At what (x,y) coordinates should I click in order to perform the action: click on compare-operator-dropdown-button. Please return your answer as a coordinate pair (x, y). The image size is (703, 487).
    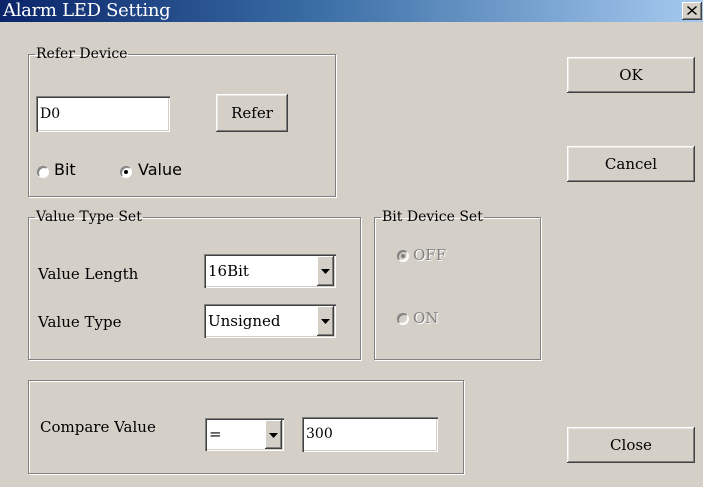
    Looking at the image, I should click on (273, 434).